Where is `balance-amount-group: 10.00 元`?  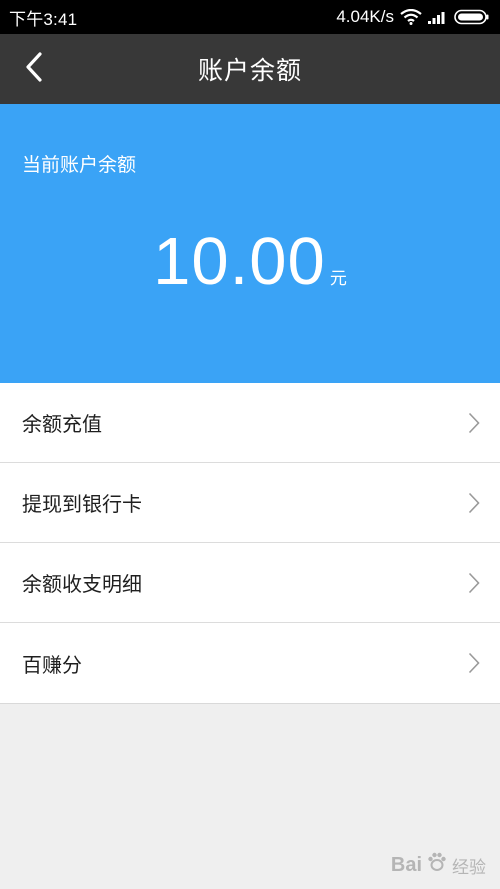 balance-amount-group: 10.00 元 is located at coordinates (250, 262).